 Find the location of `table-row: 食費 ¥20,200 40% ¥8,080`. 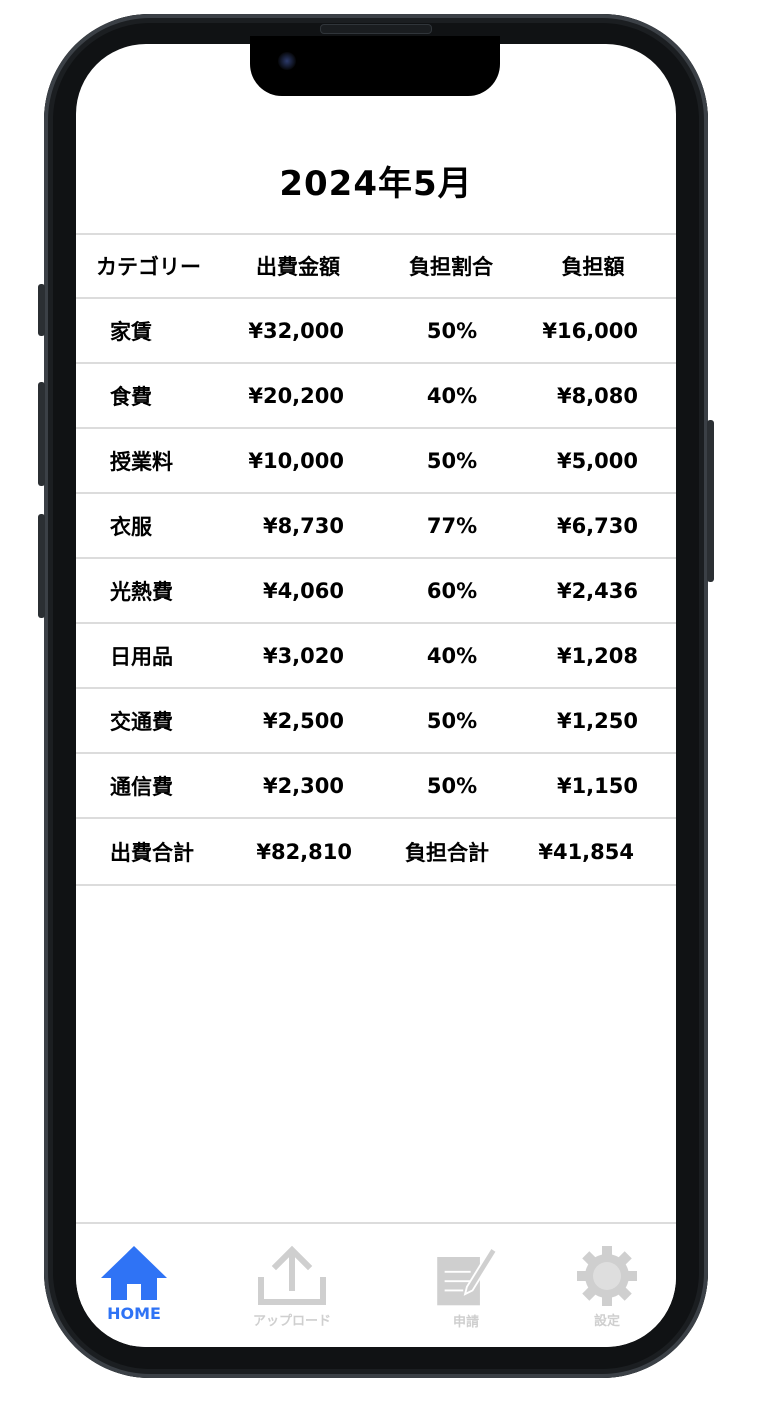

table-row: 食費 ¥20,200 40% ¥8,080 is located at coordinates (376, 396).